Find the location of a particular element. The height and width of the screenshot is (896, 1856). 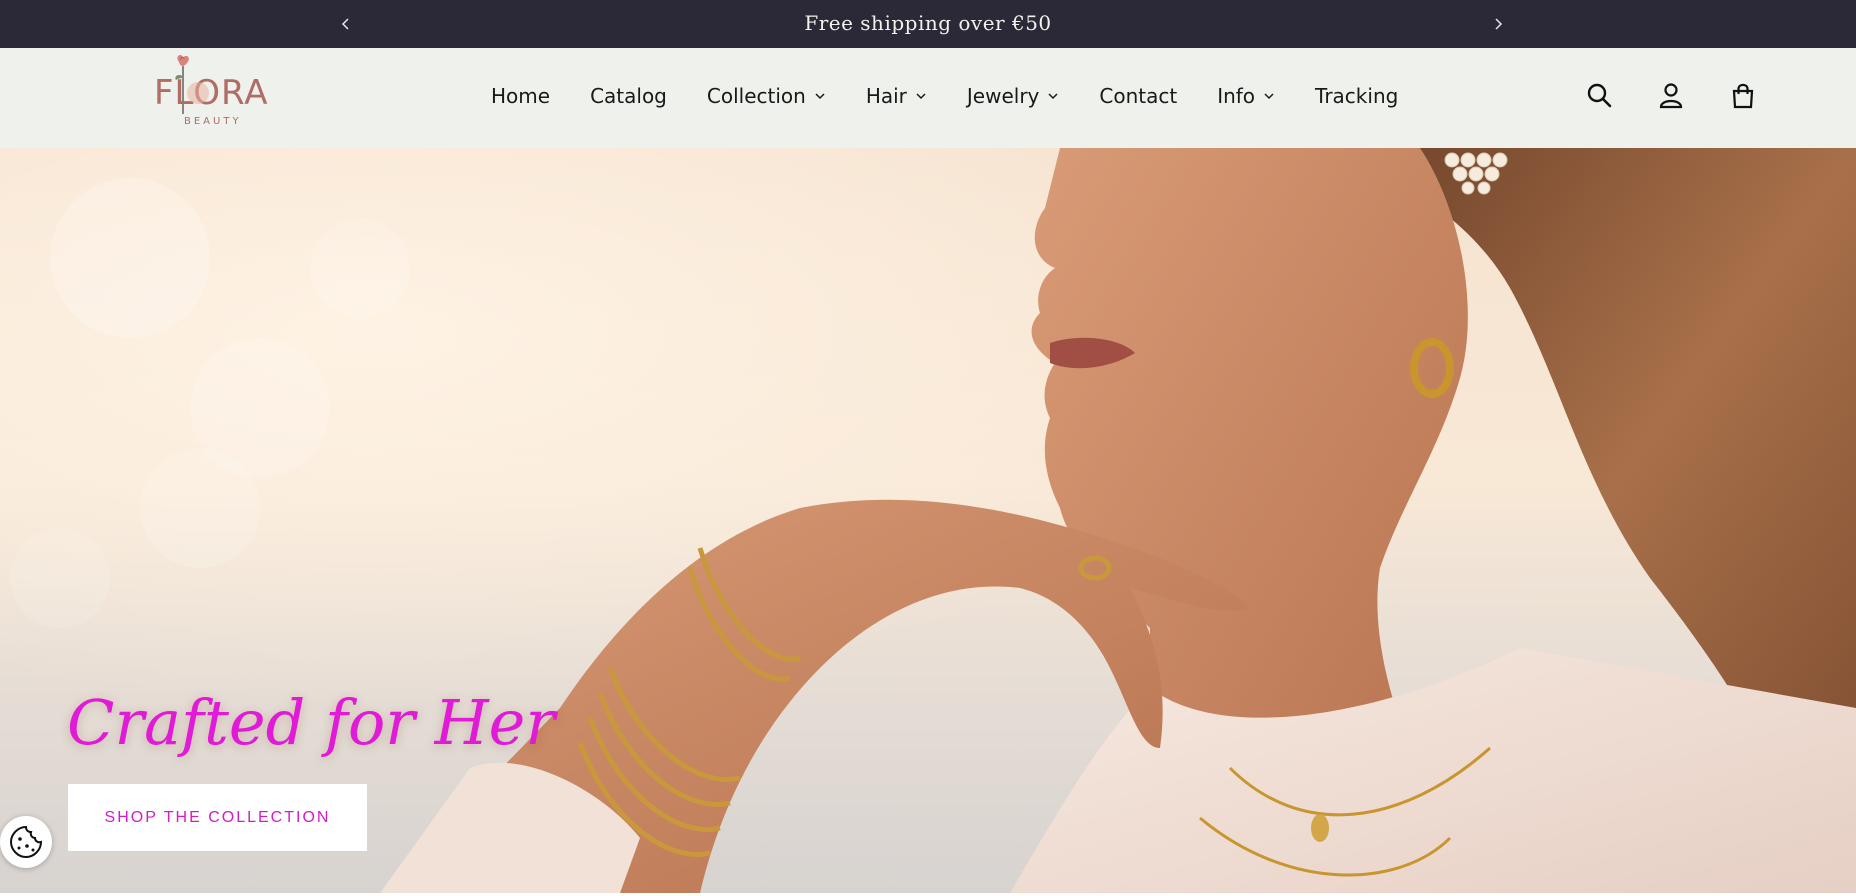

cookie-settings-button is located at coordinates (26, 842).